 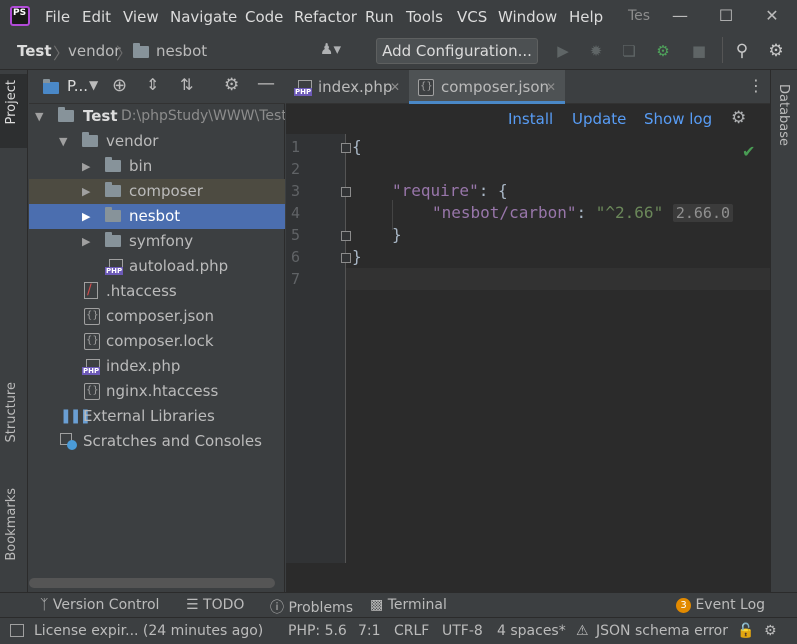 I want to click on tree-item-scratches: Scratches and Consoles, so click(x=157, y=441).